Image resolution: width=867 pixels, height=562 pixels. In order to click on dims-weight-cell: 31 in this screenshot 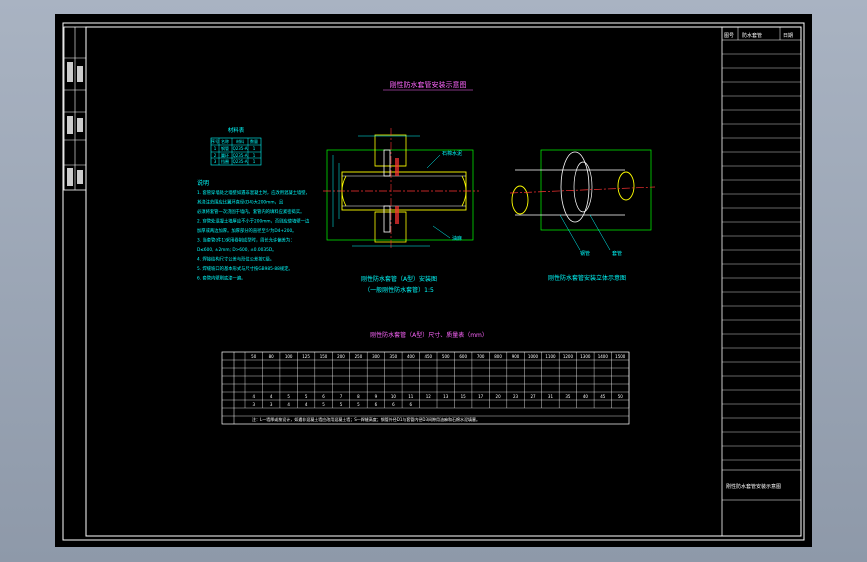, I will do `click(551, 396)`.